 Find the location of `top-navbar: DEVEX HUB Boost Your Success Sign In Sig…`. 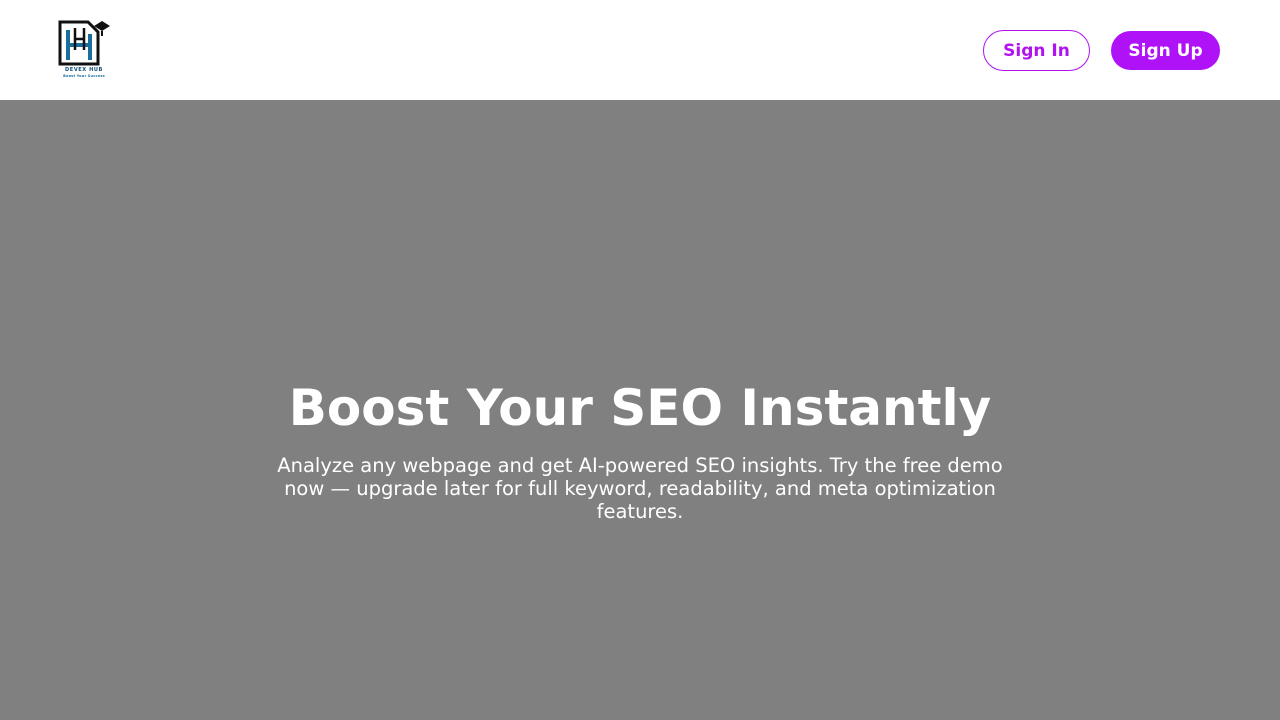

top-navbar: DEVEX HUB Boost Your Success Sign In Sig… is located at coordinates (640, 50).